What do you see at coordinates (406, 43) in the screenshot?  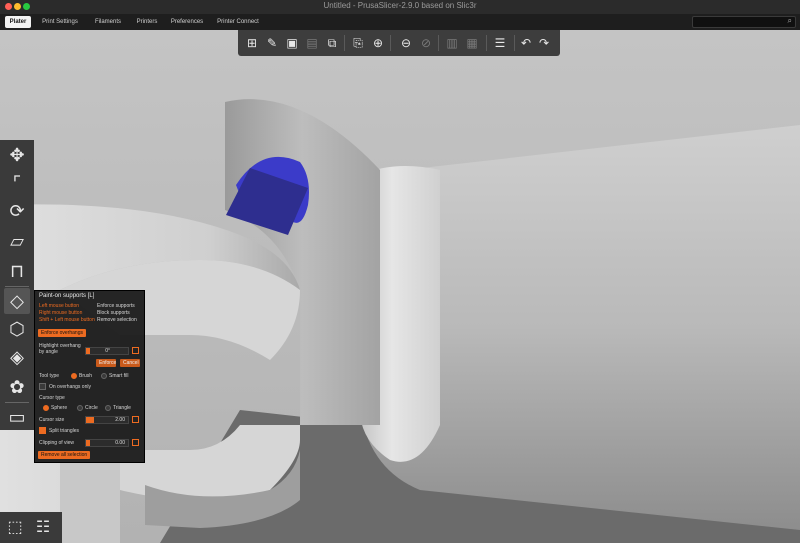 I see `remove-instance-icon: ⊖` at bounding box center [406, 43].